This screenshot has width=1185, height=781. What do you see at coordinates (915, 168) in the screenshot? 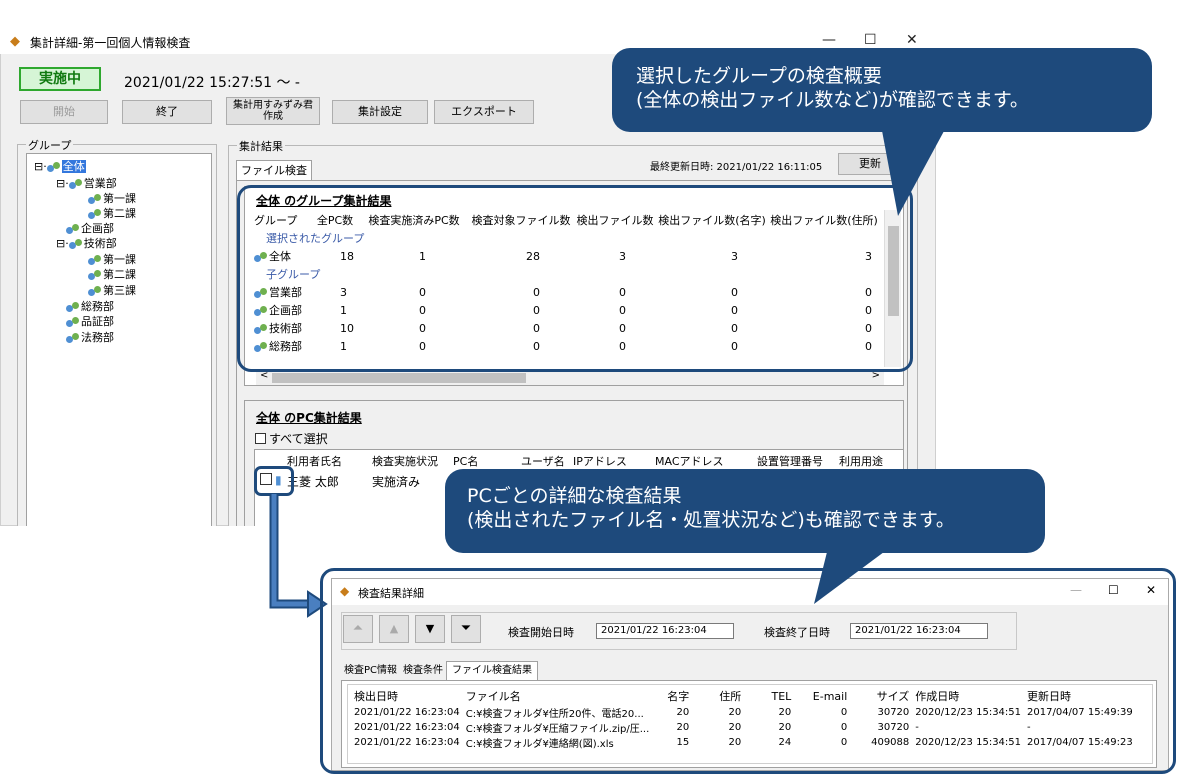
I see `callout-pointer` at bounding box center [915, 168].